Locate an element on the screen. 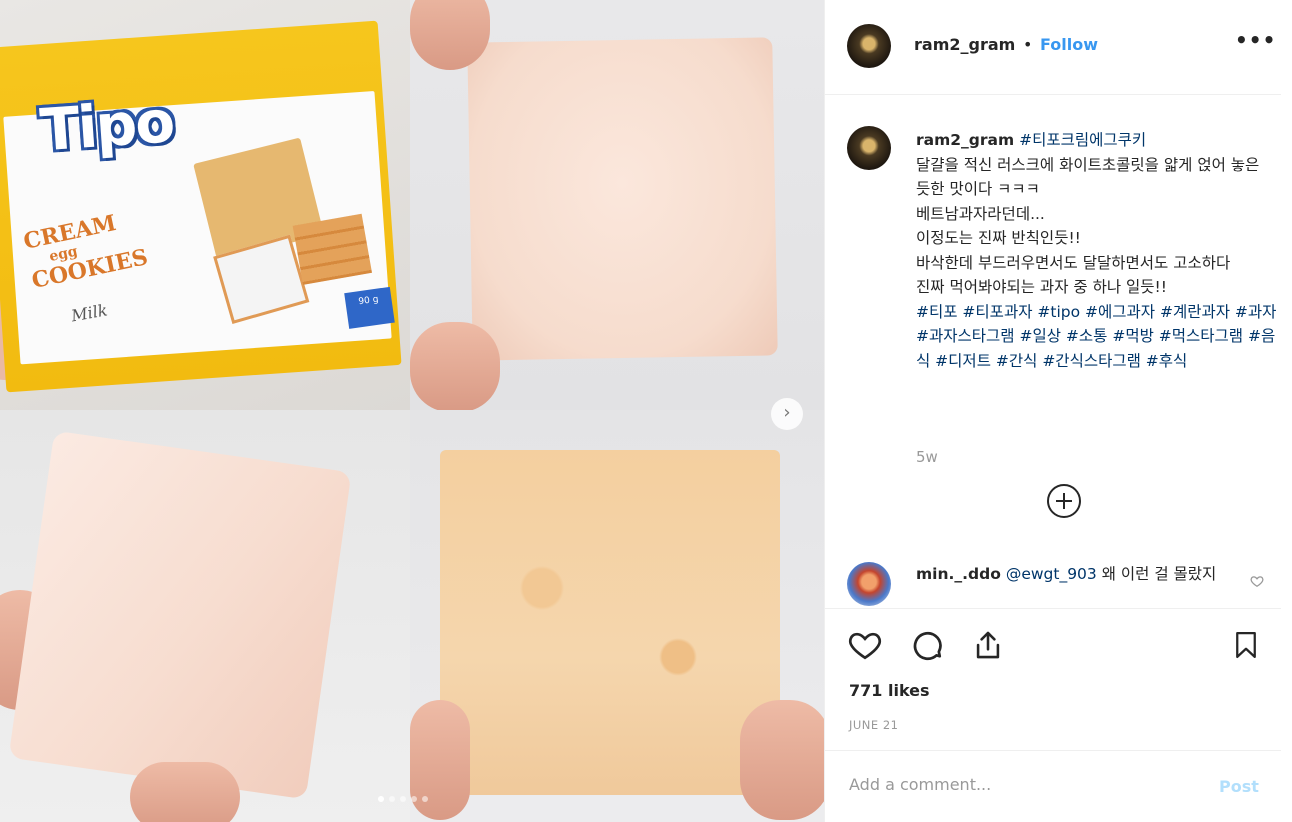 Image resolution: width=1292 pixels, height=822 pixels. caption-line: 달걀을 적신 러스크에 화이트초콜릿을 얇게 얹어 놓은 듯한 맛이다 ㅋㅋㅋ is located at coordinates (1088, 177).